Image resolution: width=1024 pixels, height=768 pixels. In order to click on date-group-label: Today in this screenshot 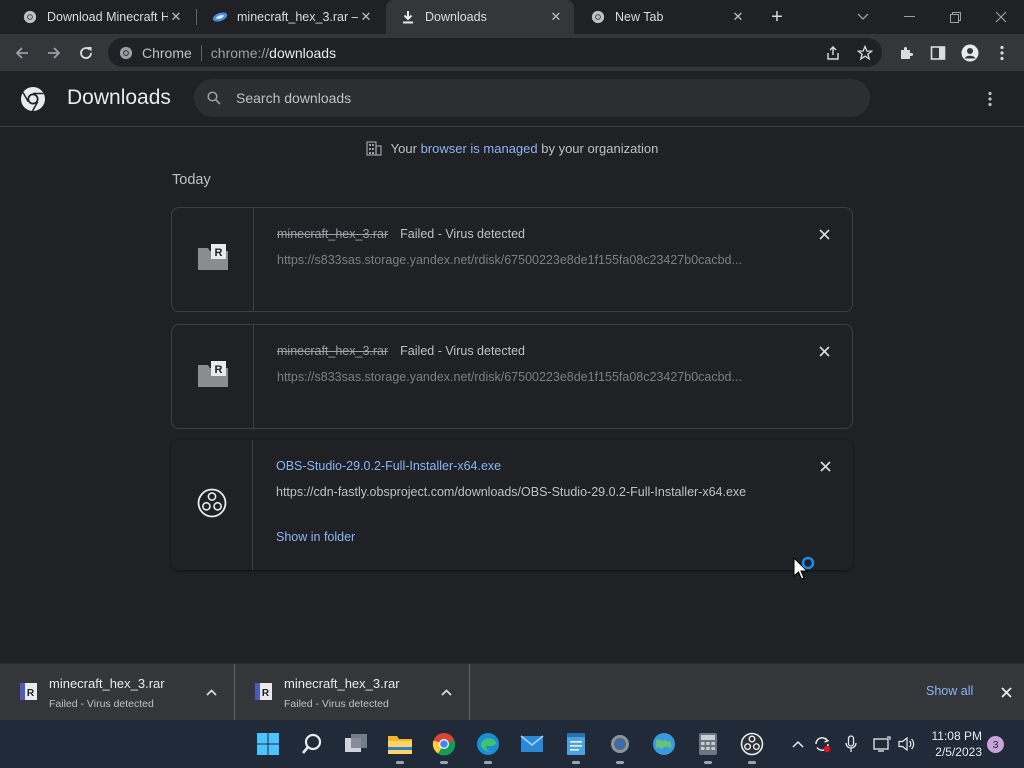, I will do `click(191, 180)`.